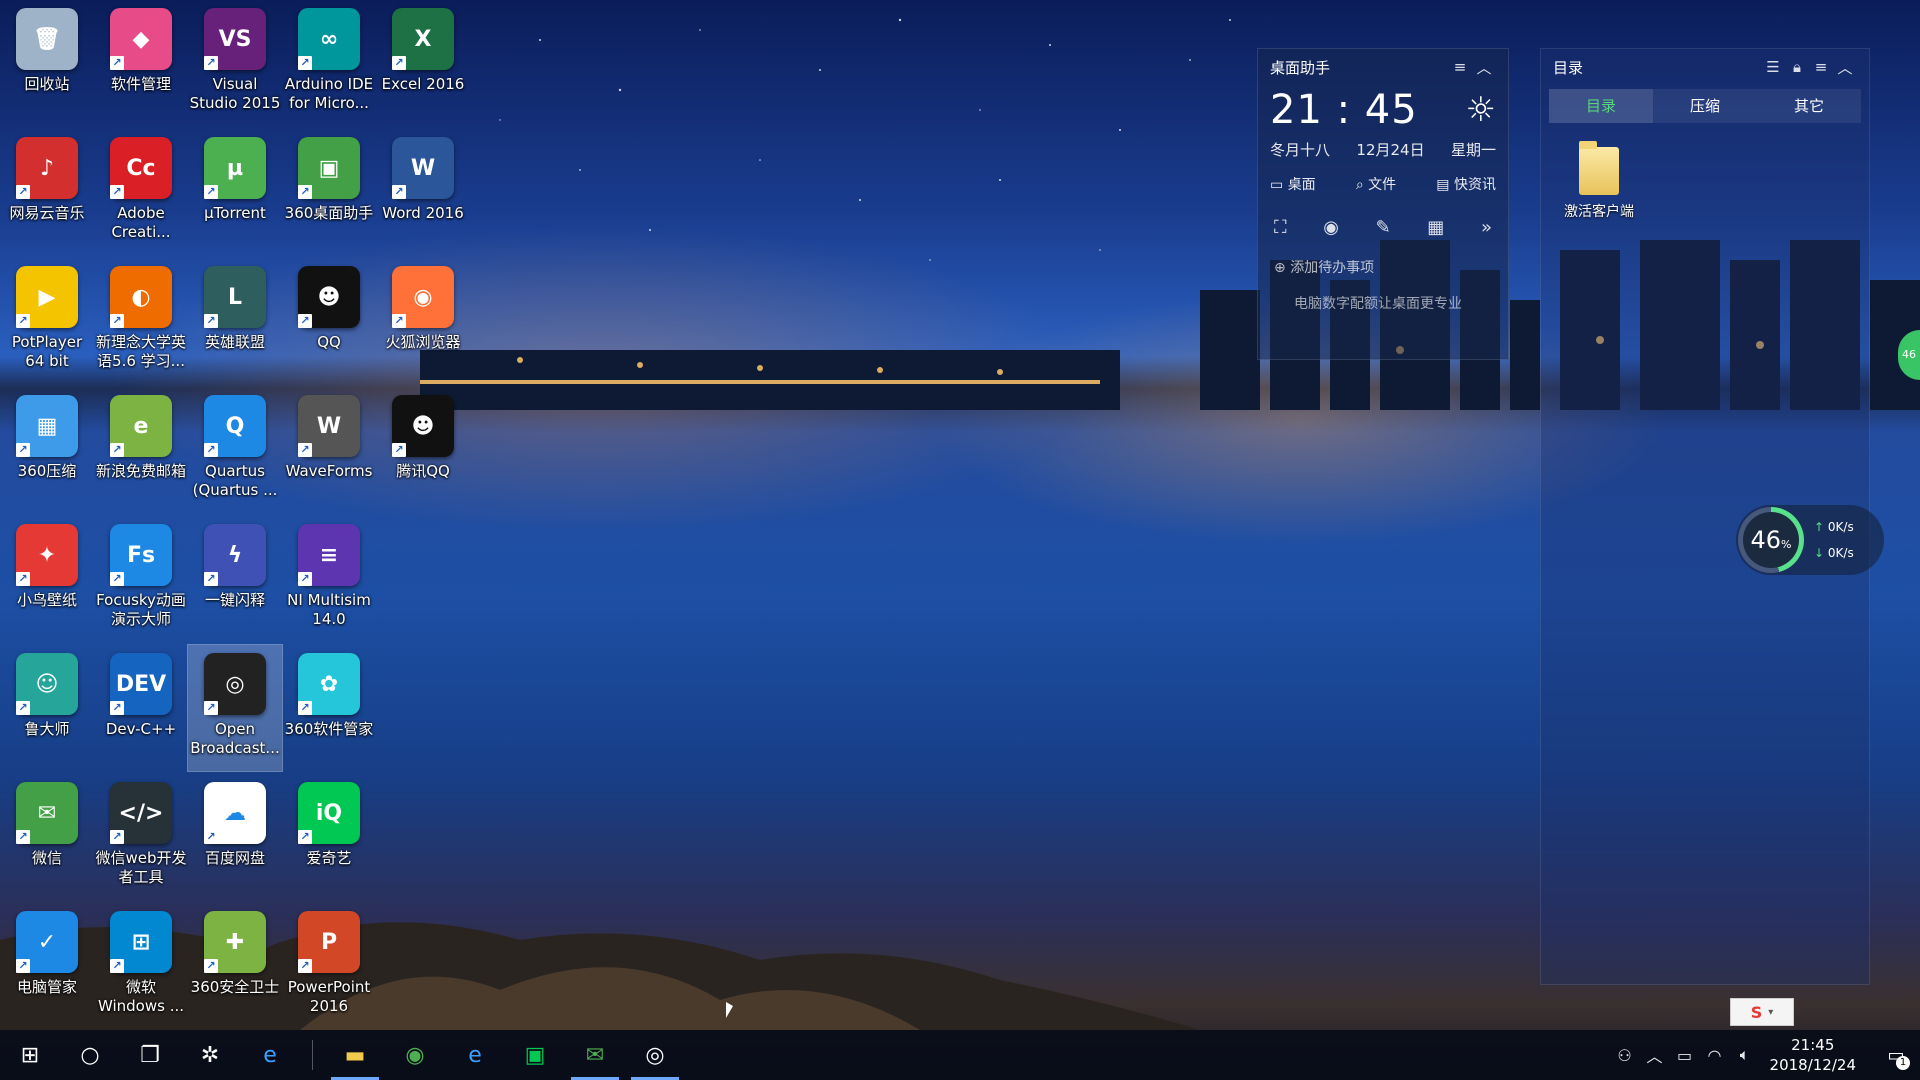 This screenshot has width=1920, height=1080. Describe the element at coordinates (235, 192) in the screenshot. I see `desktop-shortcut: µ ↗ µTorrent` at that location.